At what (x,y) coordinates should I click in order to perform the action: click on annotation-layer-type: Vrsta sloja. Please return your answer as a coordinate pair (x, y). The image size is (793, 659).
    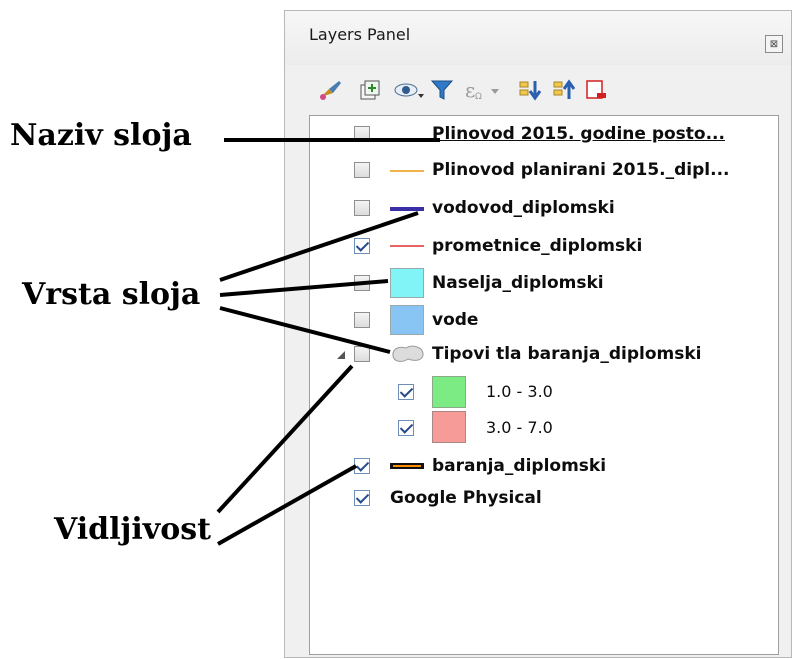
    Looking at the image, I should click on (111, 294).